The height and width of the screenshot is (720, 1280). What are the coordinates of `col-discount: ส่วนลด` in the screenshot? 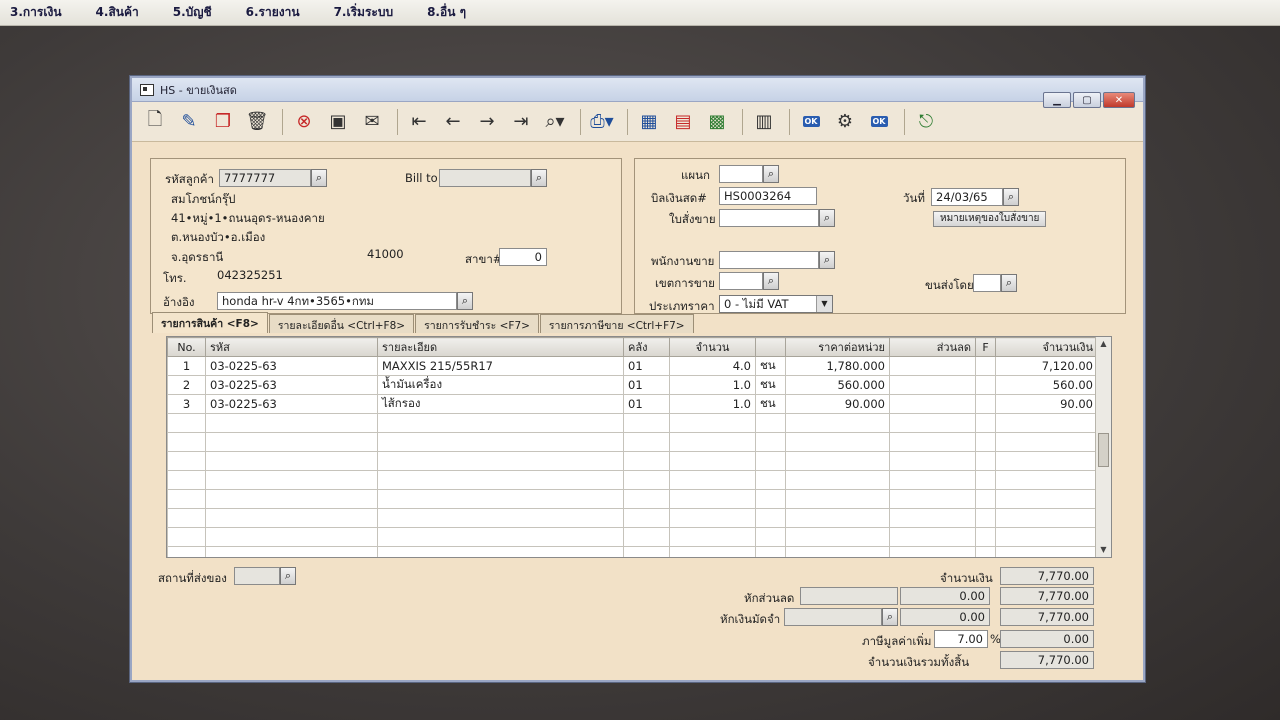 It's located at (932, 347).